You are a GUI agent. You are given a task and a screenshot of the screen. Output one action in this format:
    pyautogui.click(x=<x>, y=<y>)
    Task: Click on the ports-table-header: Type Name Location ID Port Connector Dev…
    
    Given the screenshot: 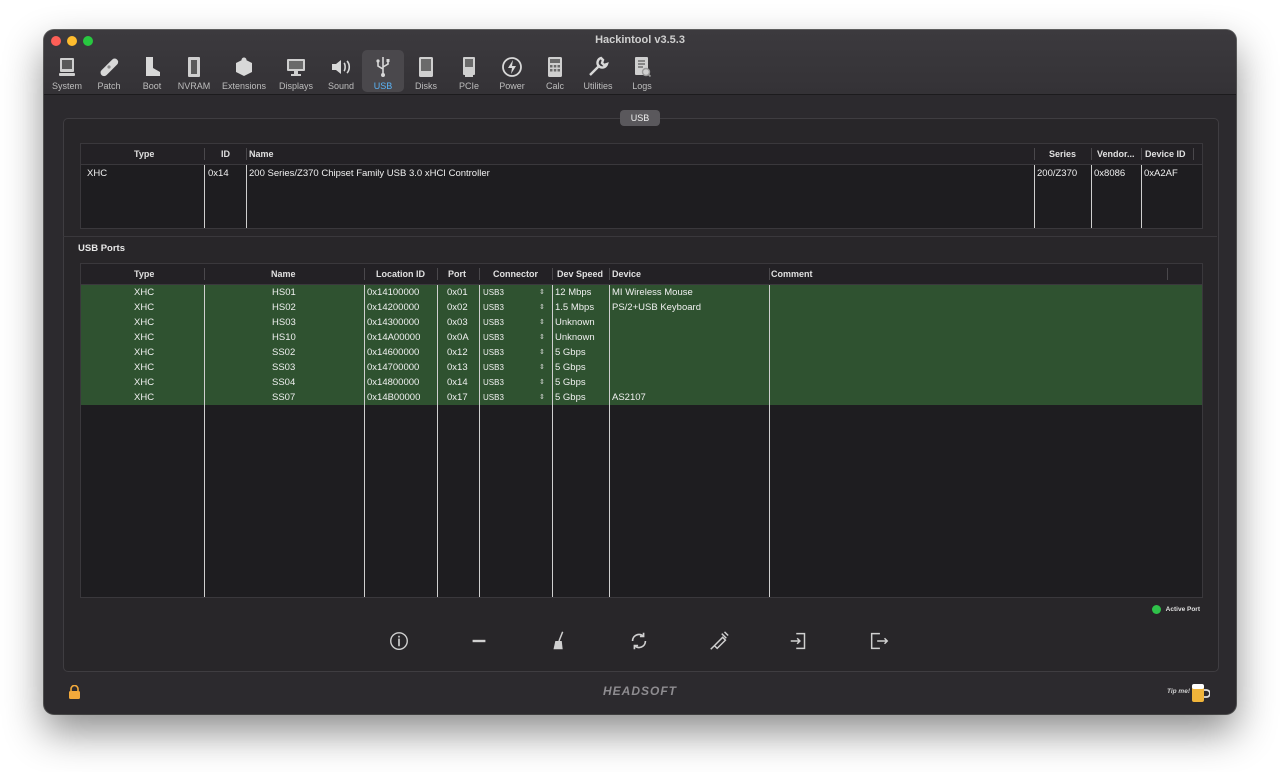 What is the action you would take?
    pyautogui.click(x=641, y=274)
    